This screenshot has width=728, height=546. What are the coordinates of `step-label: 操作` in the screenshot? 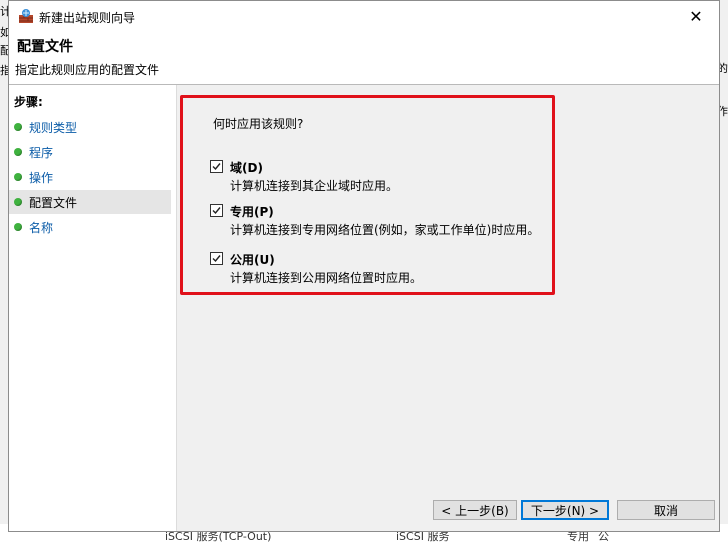 It's located at (41, 177).